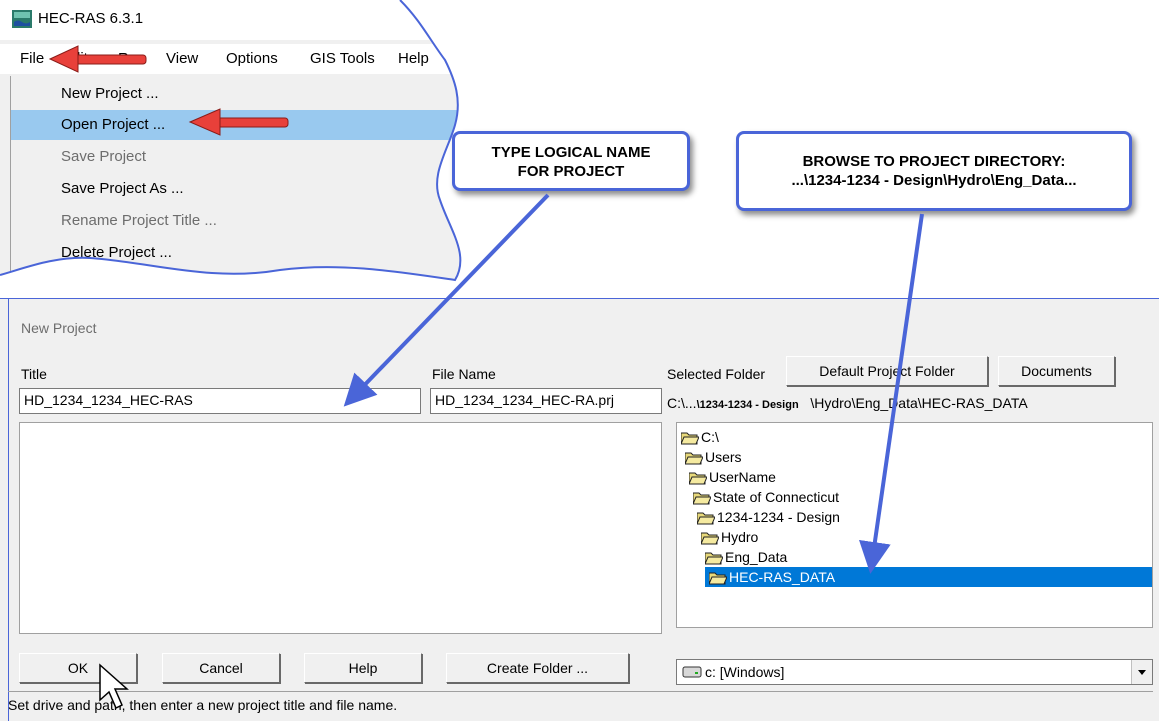 This screenshot has width=1159, height=721. What do you see at coordinates (729, 537) in the screenshot?
I see `tree-item-hydro: Hydro` at bounding box center [729, 537].